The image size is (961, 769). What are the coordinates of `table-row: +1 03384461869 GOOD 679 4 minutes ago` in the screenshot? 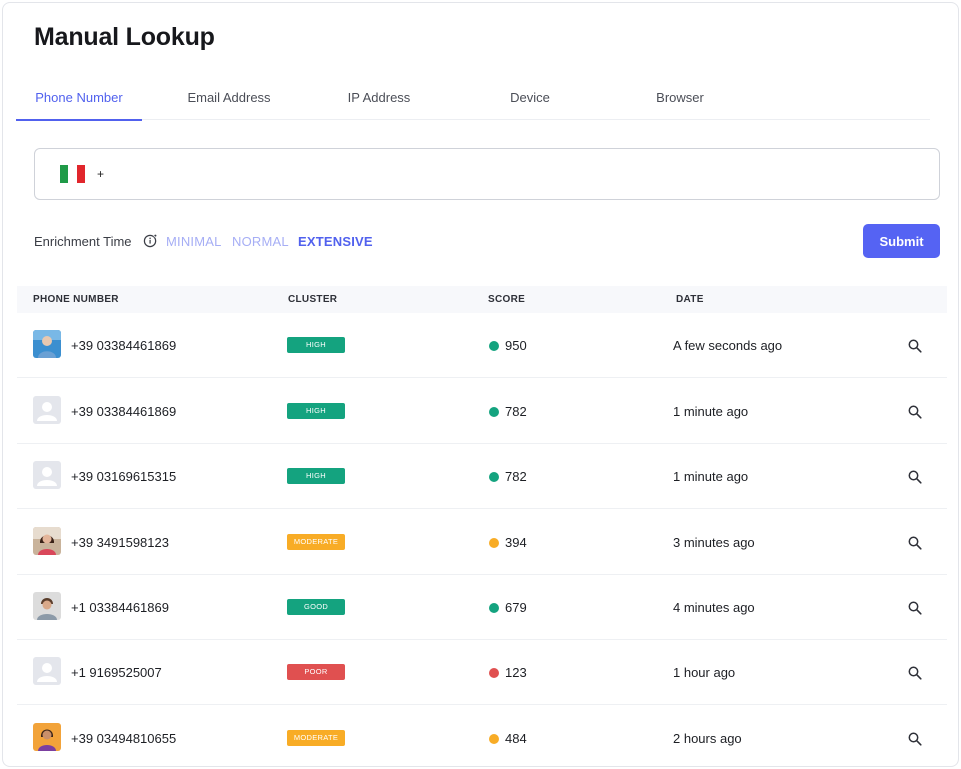 It's located at (482, 607).